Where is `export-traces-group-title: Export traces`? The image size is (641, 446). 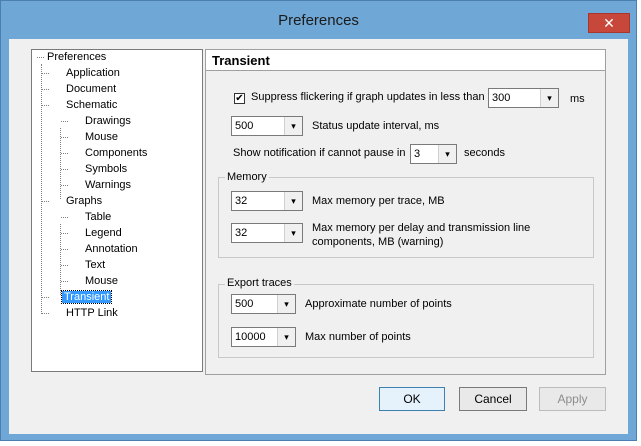 export-traces-group-title: Export traces is located at coordinates (259, 283).